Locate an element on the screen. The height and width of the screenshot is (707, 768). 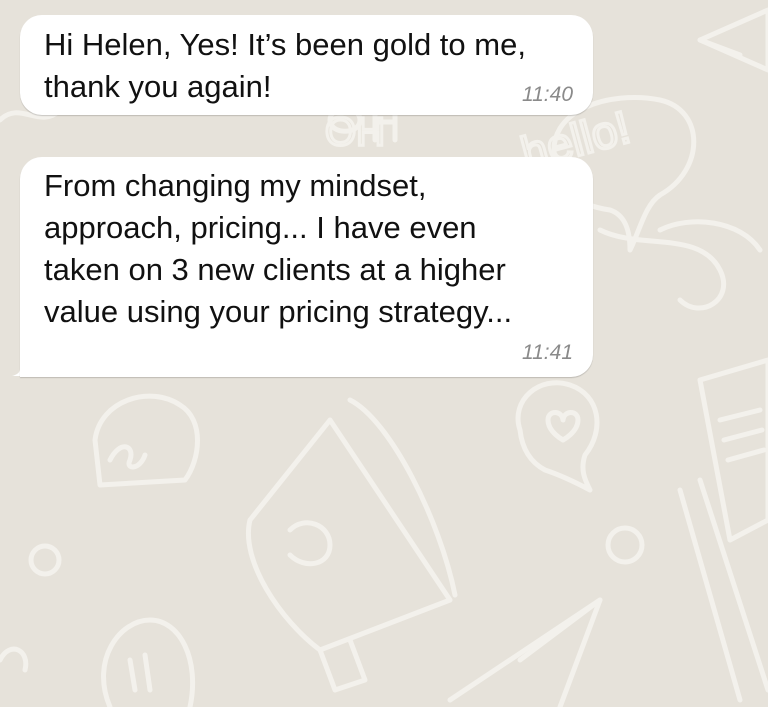
doodle-oh-text: OH is located at coordinates (355, 132).